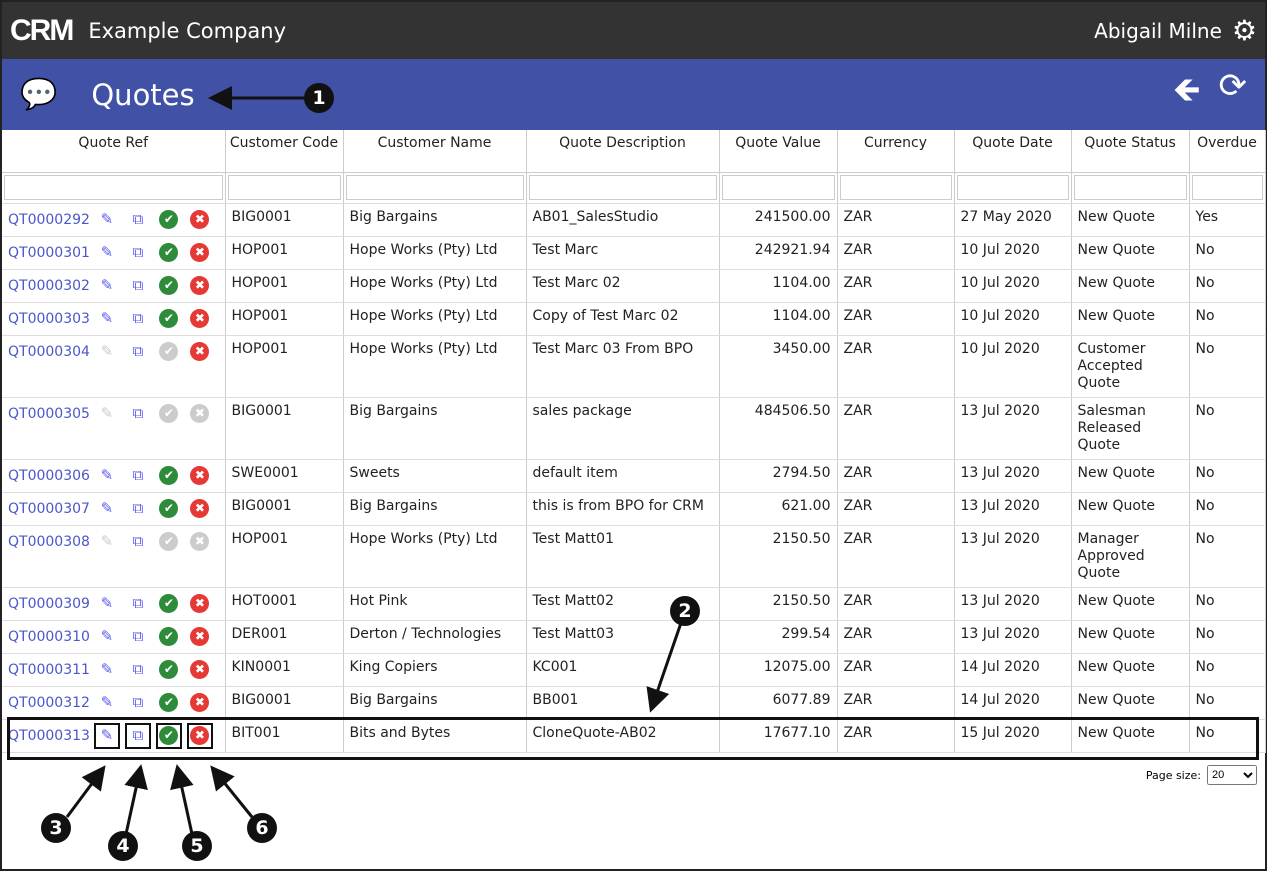 This screenshot has width=1267, height=873. I want to click on gear-icon: ⚙, so click(1244, 30).